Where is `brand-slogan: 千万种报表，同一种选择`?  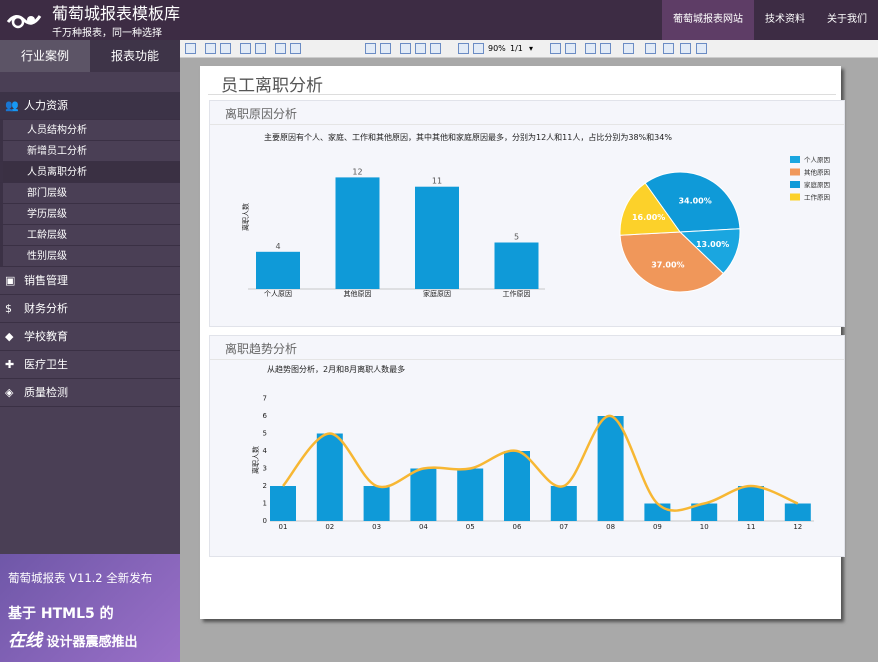 brand-slogan: 千万种报表，同一种选择 is located at coordinates (107, 33).